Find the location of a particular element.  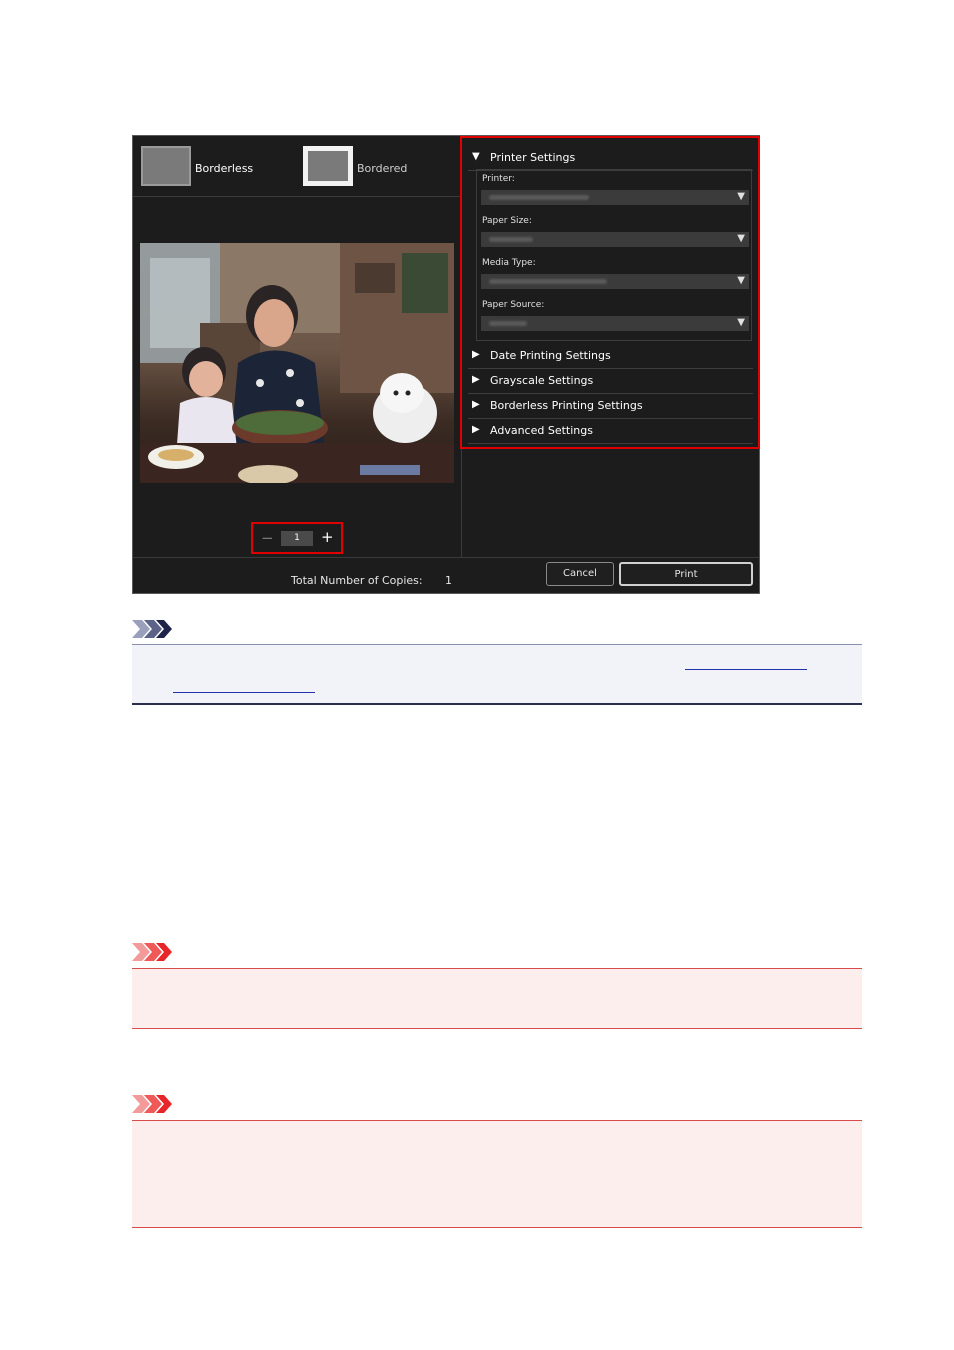

increase-copies-button: + is located at coordinates (327, 537).